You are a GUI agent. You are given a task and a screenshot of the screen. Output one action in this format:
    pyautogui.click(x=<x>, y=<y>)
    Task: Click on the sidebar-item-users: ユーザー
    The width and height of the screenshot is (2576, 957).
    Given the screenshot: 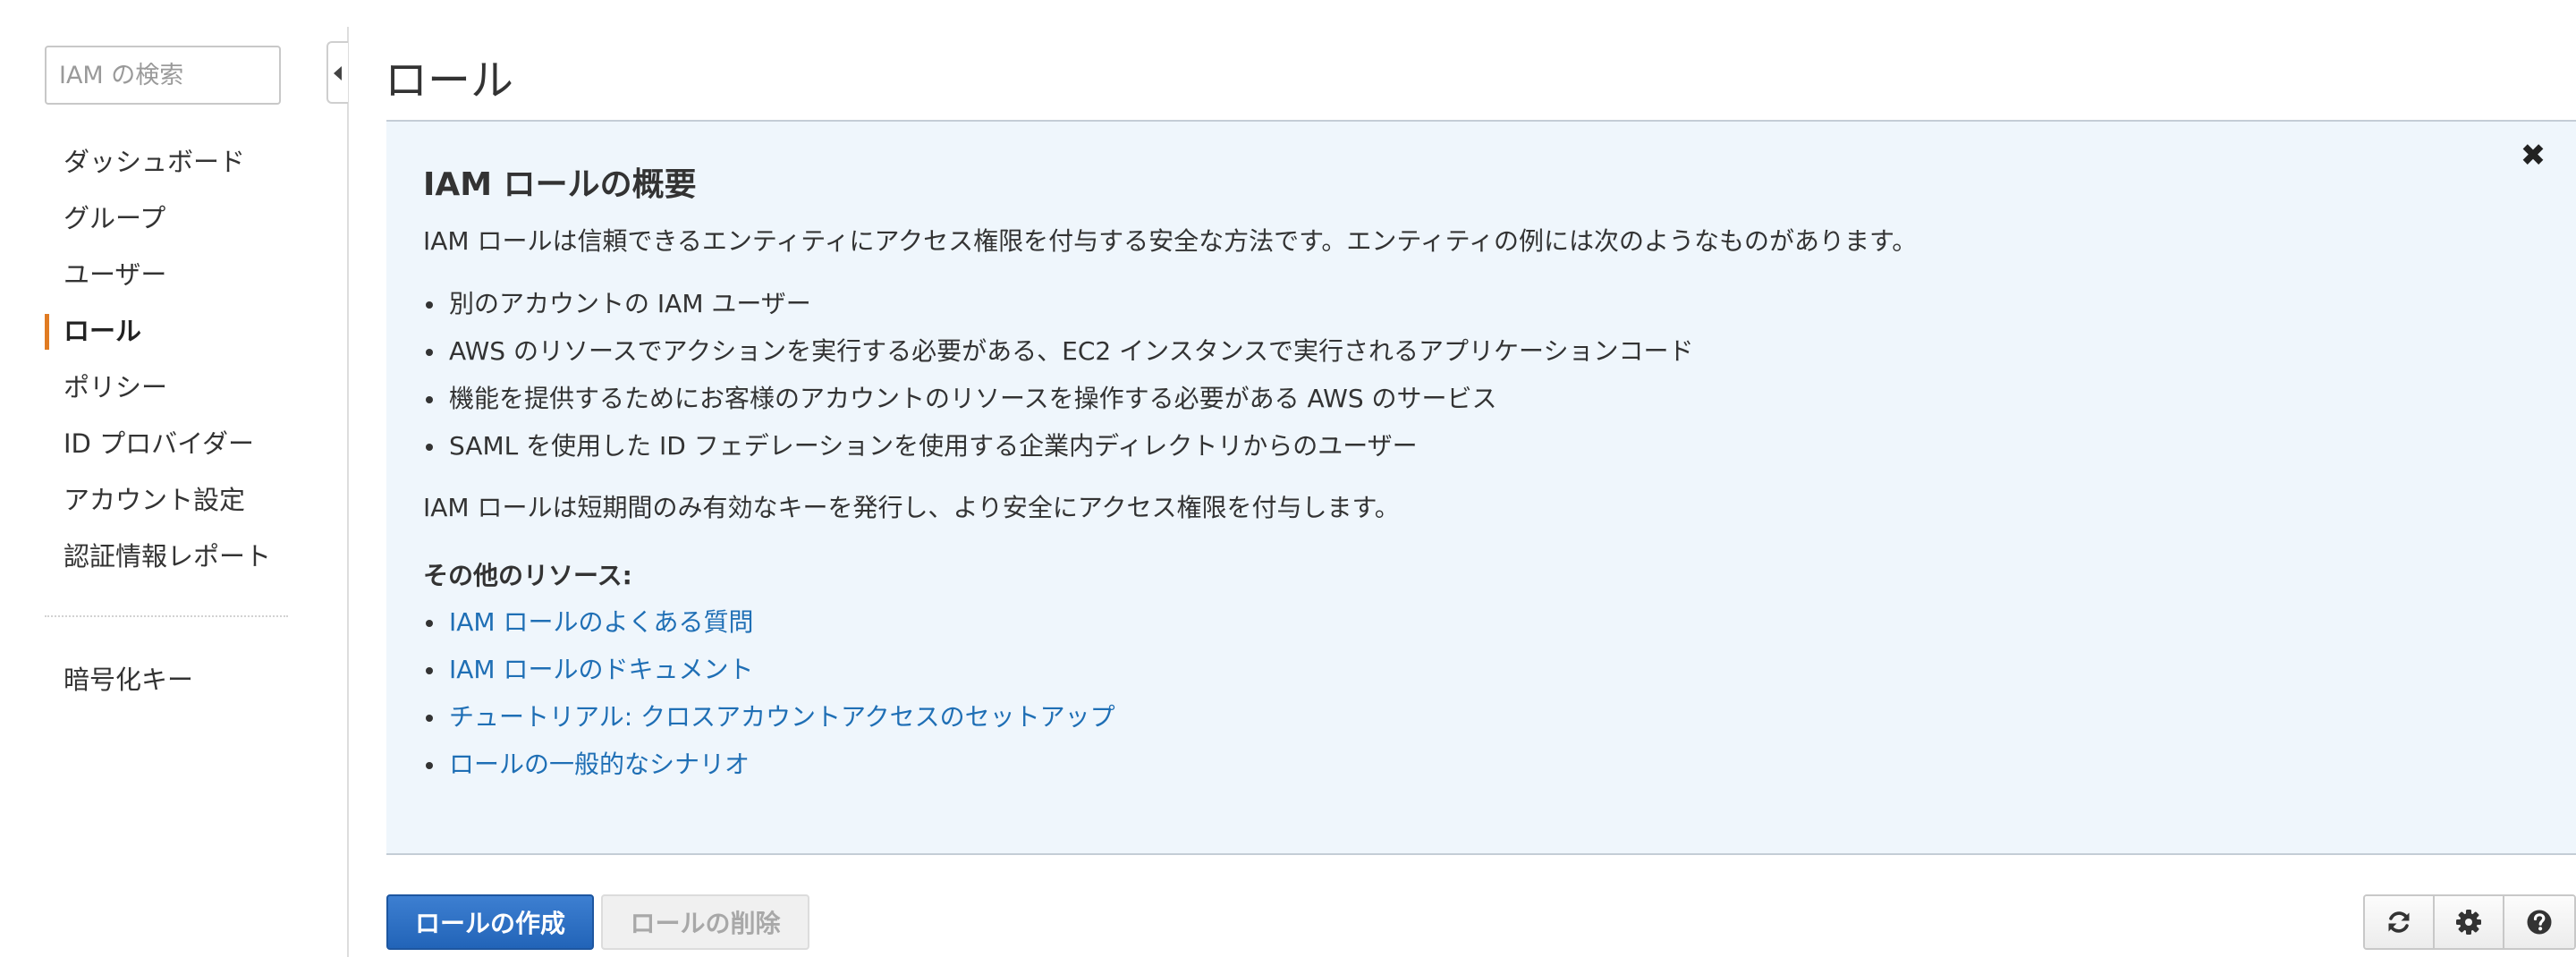 What is the action you would take?
    pyautogui.click(x=174, y=275)
    